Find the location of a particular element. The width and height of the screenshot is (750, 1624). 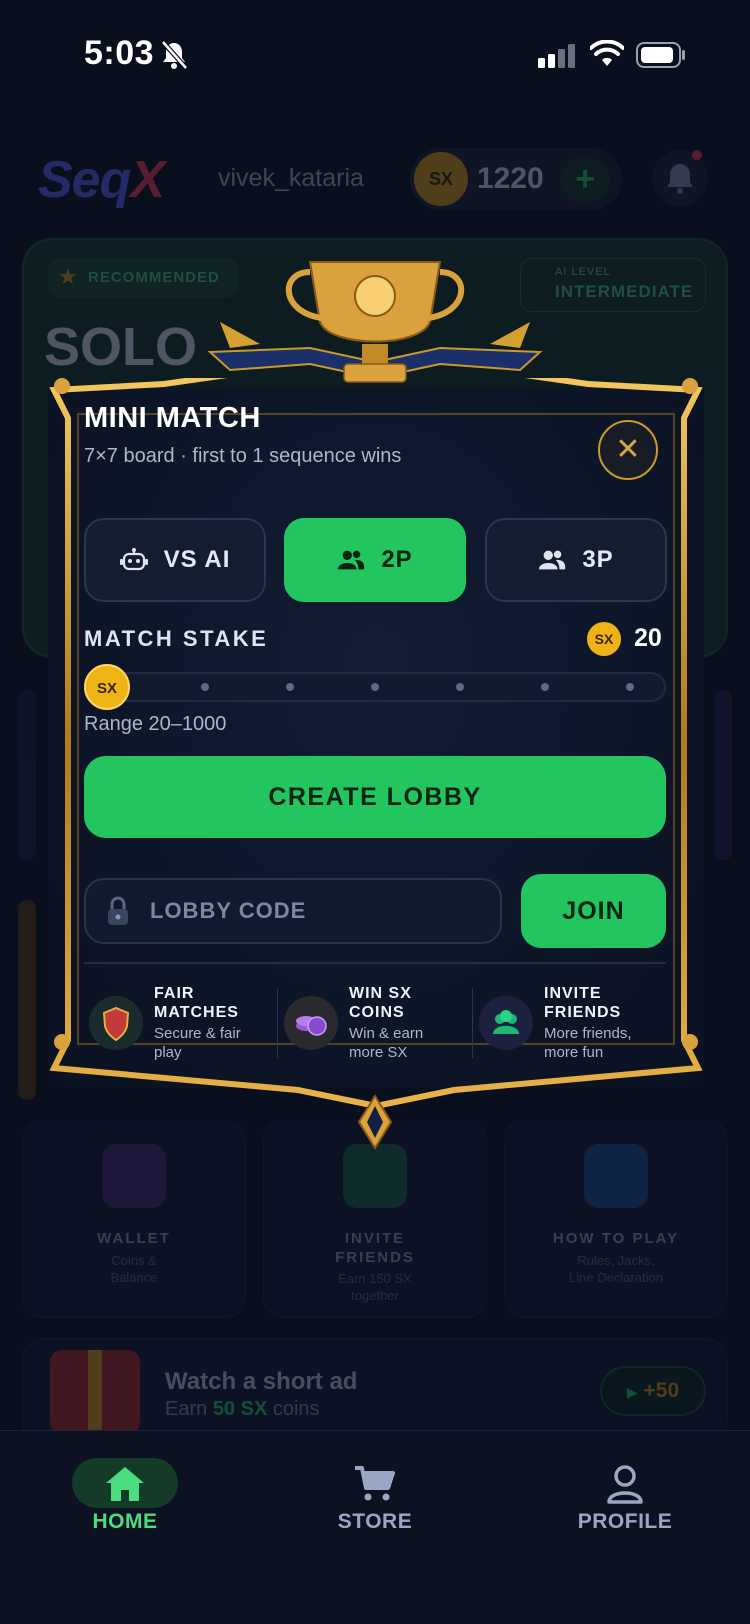

sx-coin-icon: SX is located at coordinates (604, 639).